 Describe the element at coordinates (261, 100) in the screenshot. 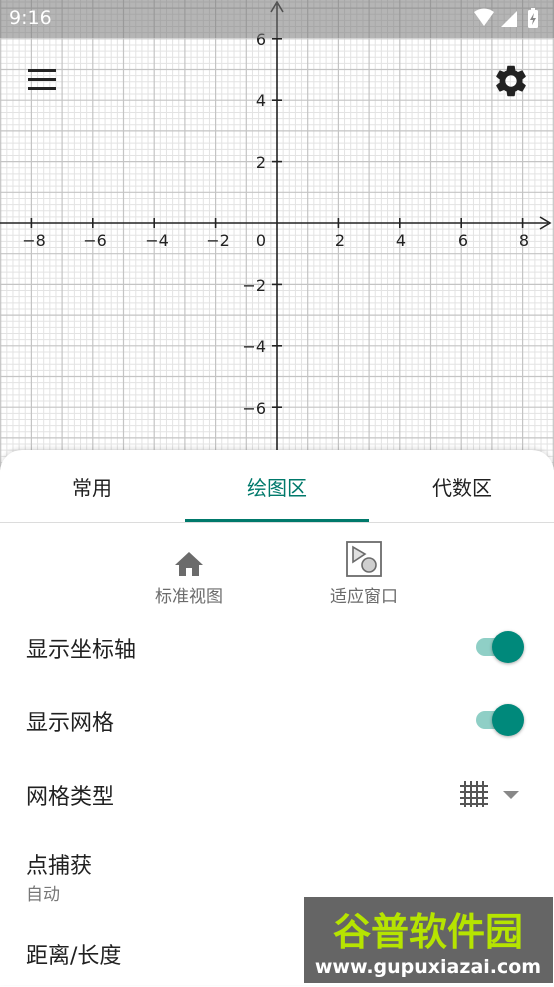

I see `y-tick-label: 4` at that location.